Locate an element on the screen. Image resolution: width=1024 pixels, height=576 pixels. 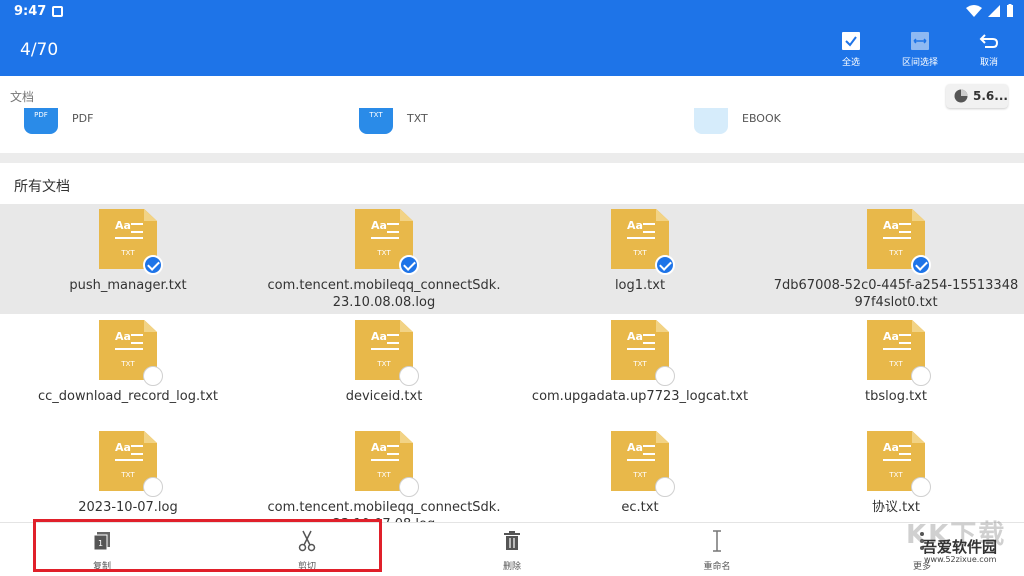
ebook-icon is located at coordinates (711, 121).